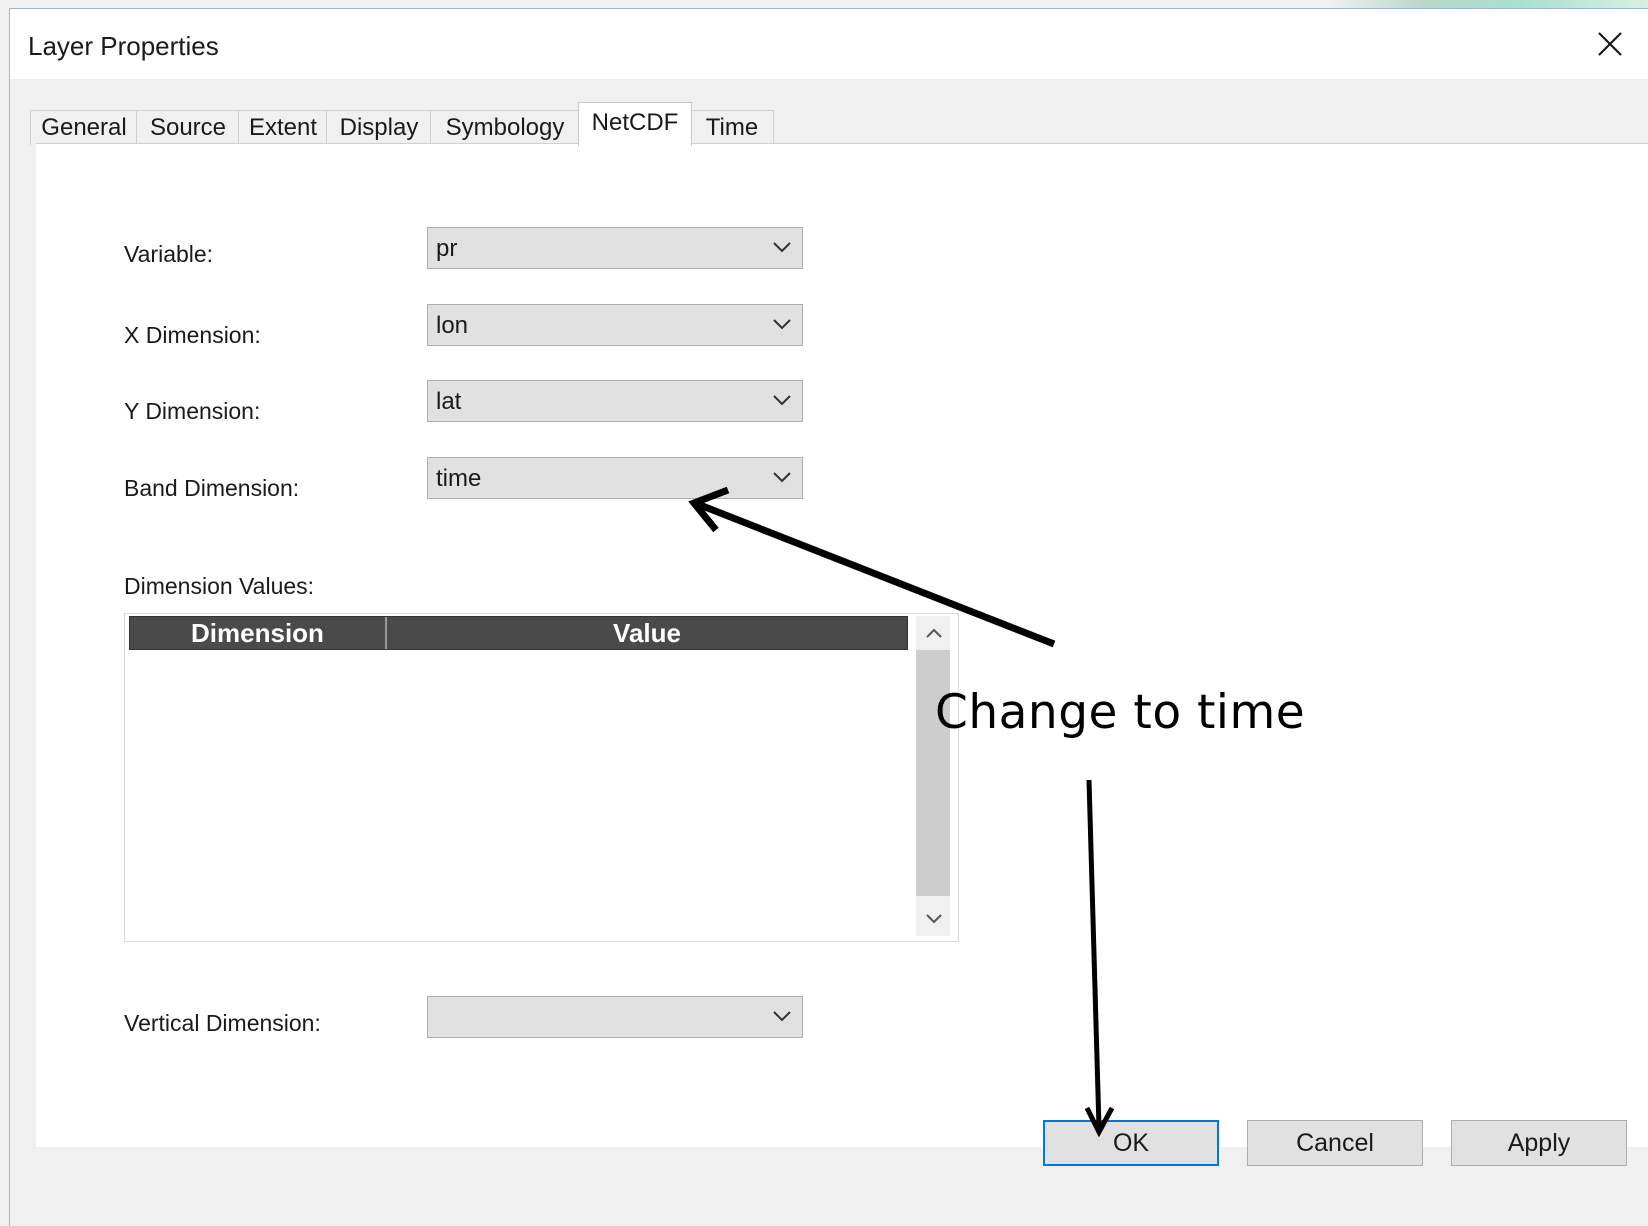 This screenshot has height=1226, width=1648. Describe the element at coordinates (829, 44) in the screenshot. I see `title-bar: Layer Properties` at that location.